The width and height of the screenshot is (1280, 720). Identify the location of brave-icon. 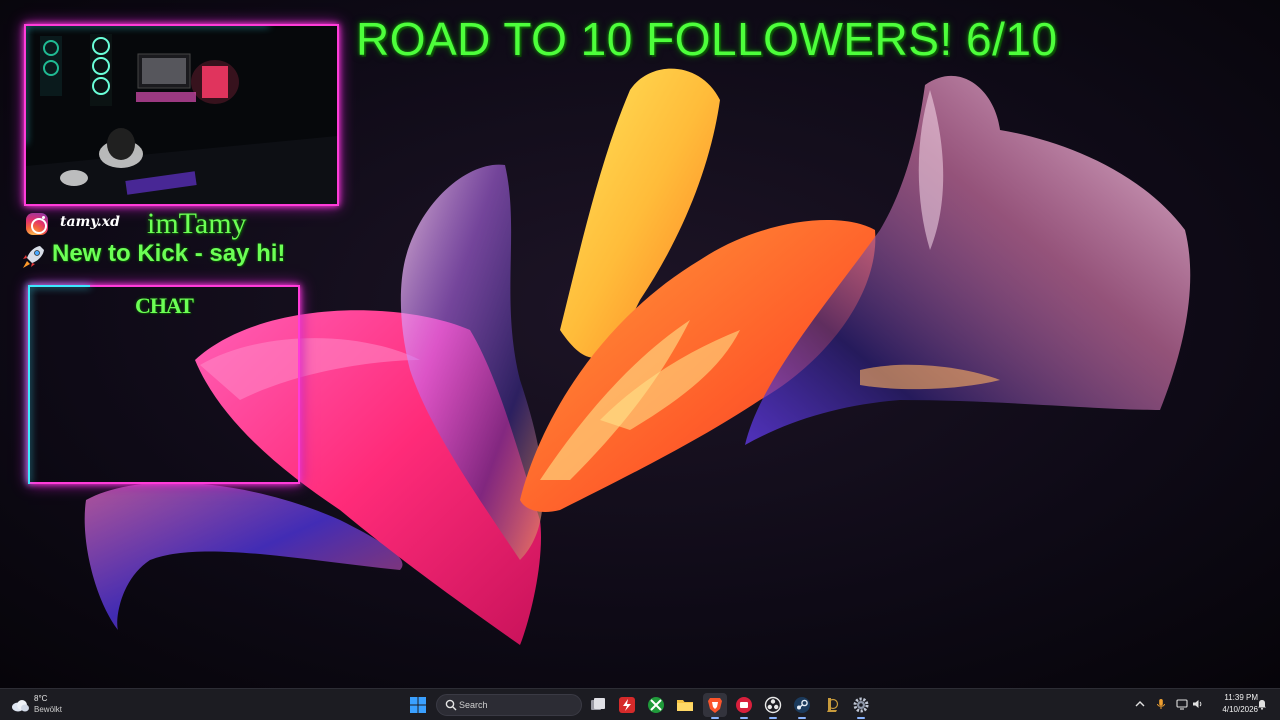
(715, 705).